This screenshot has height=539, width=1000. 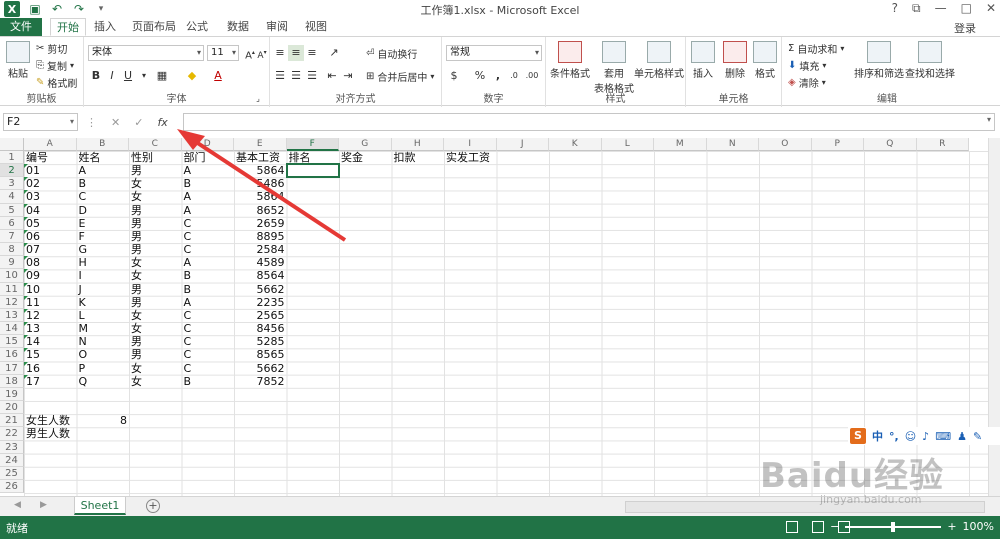 What do you see at coordinates (978, 526) in the screenshot?
I see `zoom-level: 100%` at bounding box center [978, 526].